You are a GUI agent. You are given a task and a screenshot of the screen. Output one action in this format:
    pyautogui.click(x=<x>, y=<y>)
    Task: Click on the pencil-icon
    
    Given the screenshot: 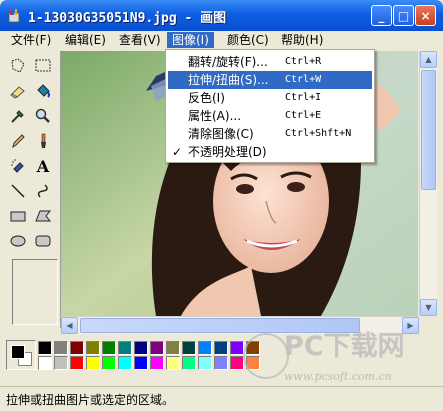 What is the action you would take?
    pyautogui.click(x=18, y=141)
    